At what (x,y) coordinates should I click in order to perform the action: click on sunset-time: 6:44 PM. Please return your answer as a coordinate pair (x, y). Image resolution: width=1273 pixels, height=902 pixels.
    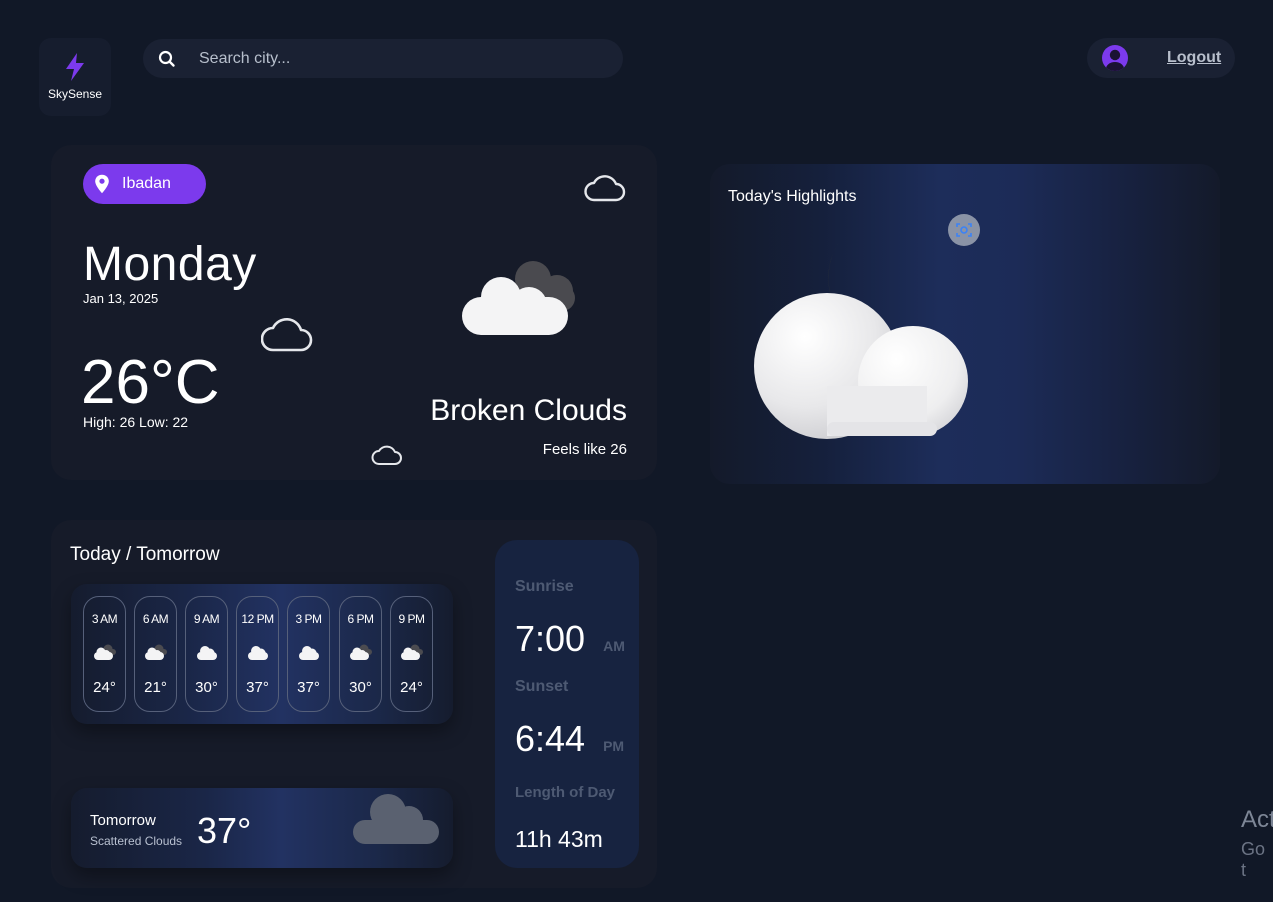
    Looking at the image, I should click on (569, 739).